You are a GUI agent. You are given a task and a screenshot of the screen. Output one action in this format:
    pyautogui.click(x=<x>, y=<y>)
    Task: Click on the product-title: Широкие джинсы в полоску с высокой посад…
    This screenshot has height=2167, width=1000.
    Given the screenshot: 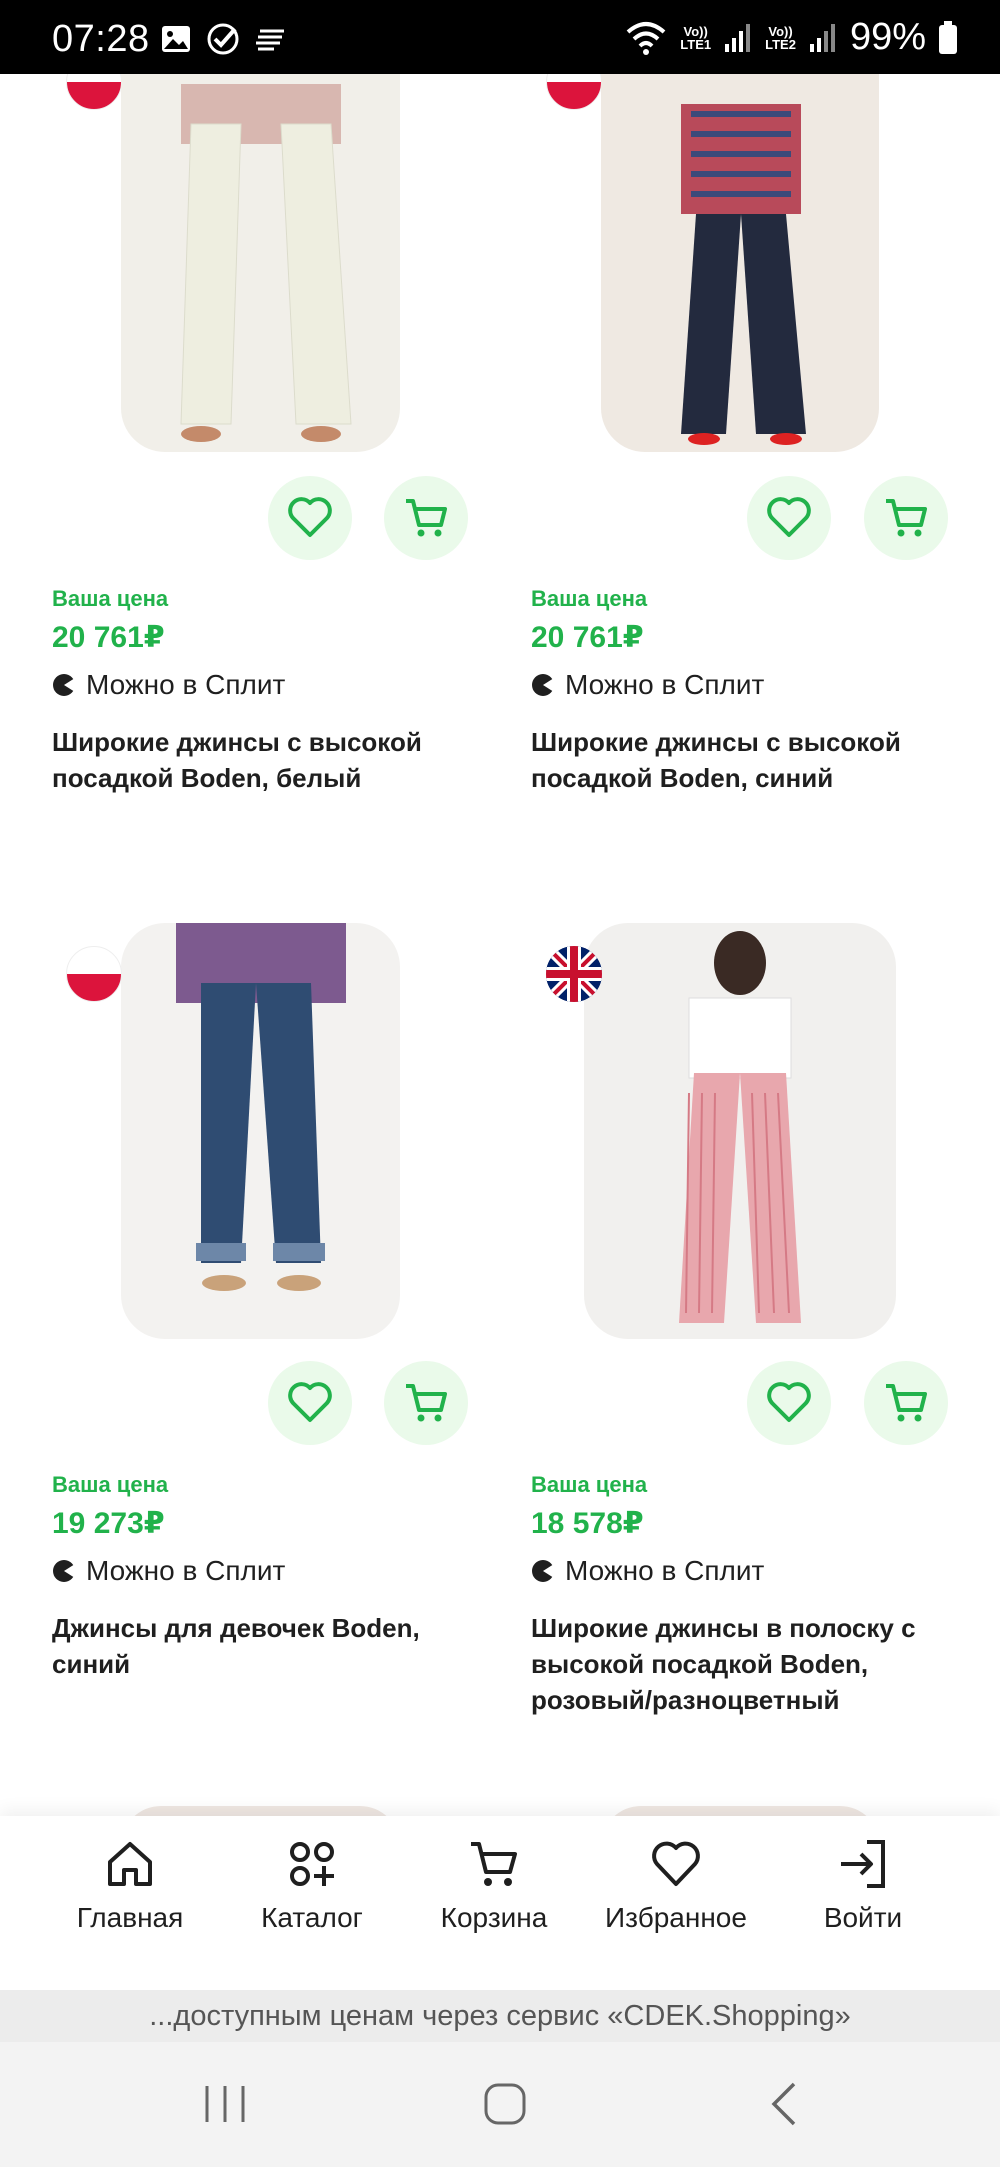 What is the action you would take?
    pyautogui.click(x=756, y=1664)
    